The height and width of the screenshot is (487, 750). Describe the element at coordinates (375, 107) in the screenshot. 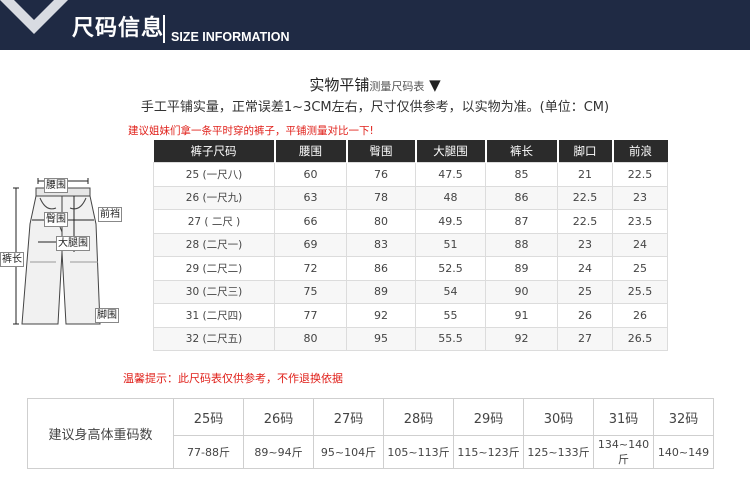

I see `measure-description: 手工平铺实量，正常误差1~3CM左右，尺寸仅供参考，以实物为准。(单位：CM)` at that location.